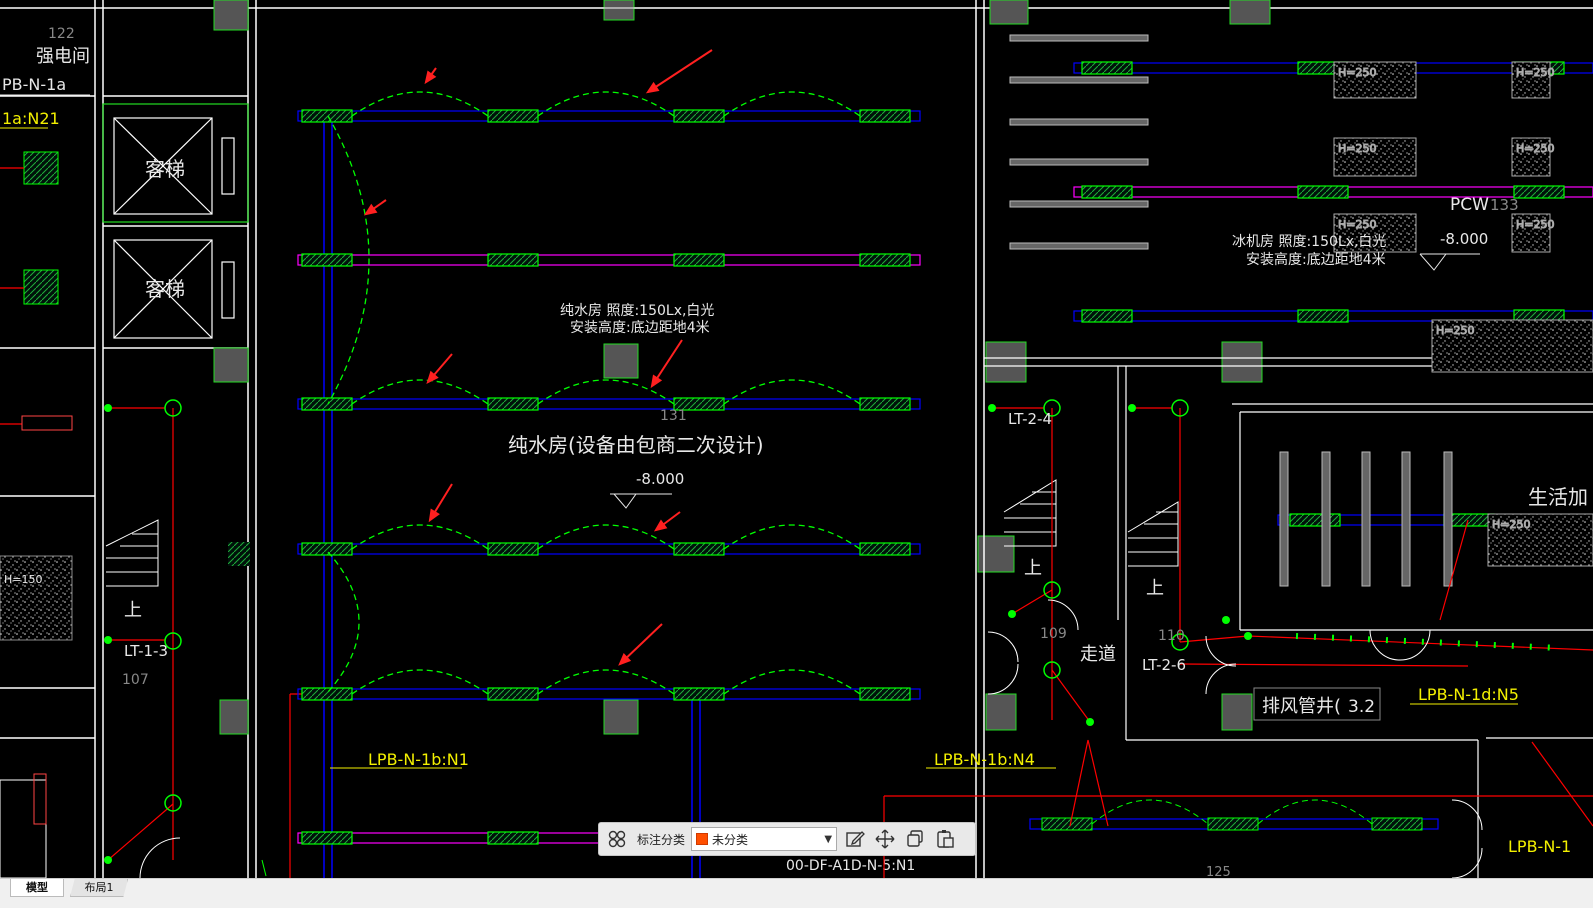  What do you see at coordinates (1164, 665) in the screenshot?
I see `lt26-label: LT-2-6` at bounding box center [1164, 665].